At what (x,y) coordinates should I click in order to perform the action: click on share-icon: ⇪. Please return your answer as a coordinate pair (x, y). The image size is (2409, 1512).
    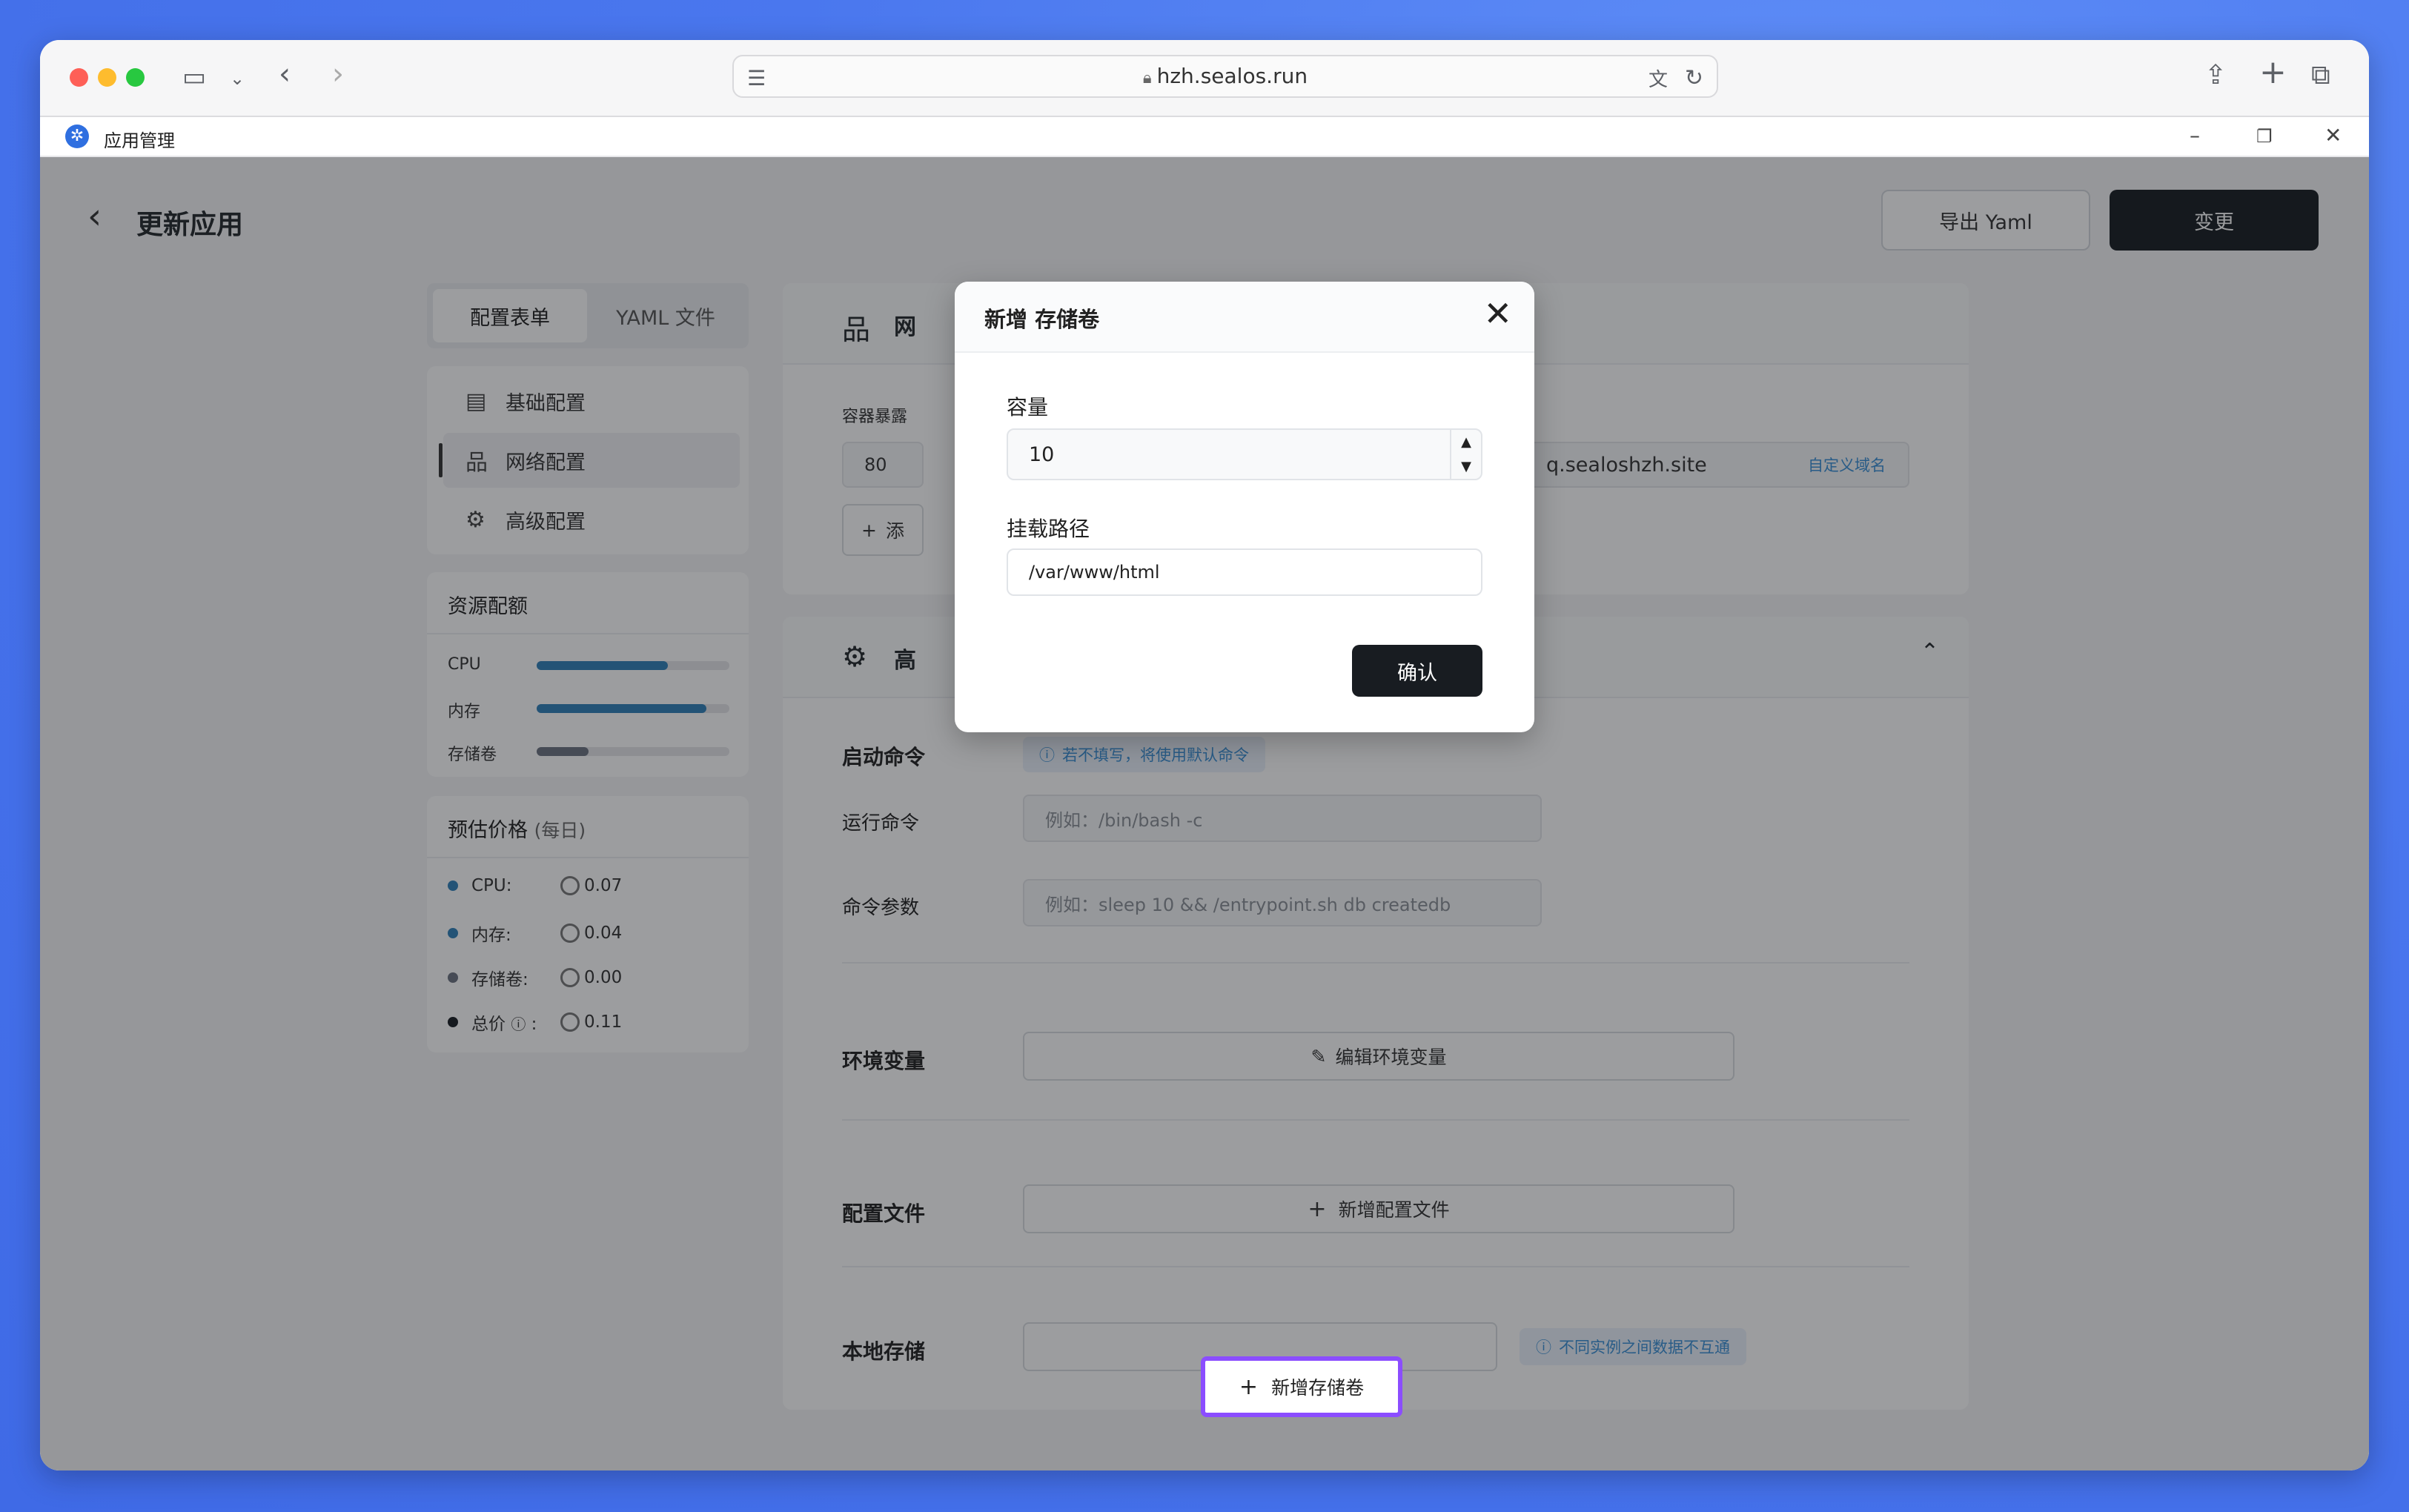
    Looking at the image, I should click on (2215, 75).